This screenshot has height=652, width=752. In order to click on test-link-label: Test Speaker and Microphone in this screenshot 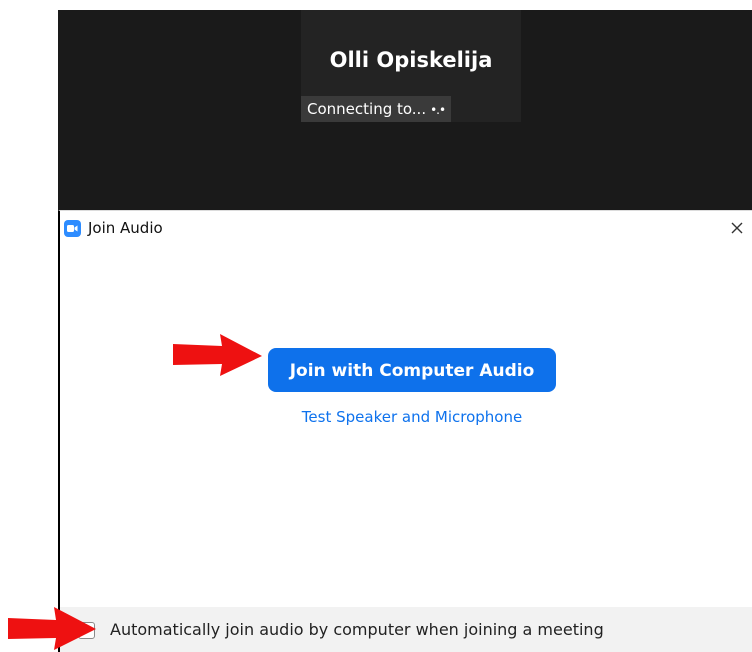, I will do `click(412, 417)`.